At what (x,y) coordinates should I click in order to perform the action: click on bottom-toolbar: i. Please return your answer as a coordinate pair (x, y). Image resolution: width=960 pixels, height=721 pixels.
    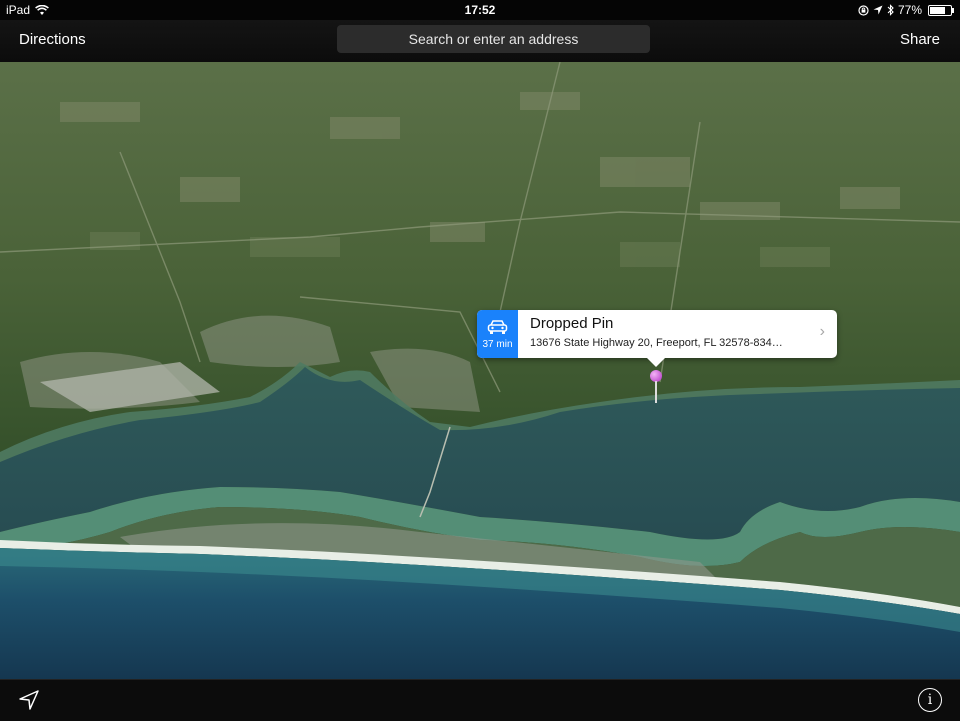
    Looking at the image, I should click on (480, 700).